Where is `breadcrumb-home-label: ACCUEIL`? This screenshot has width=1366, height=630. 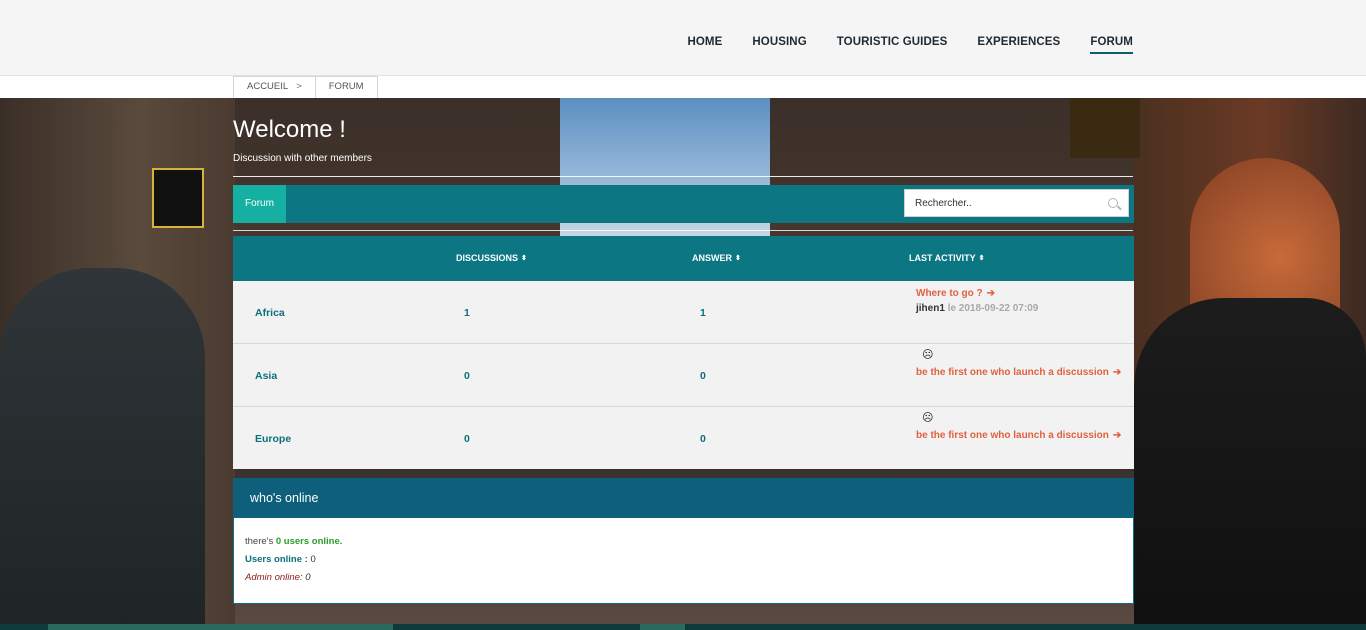
breadcrumb-home-label: ACCUEIL is located at coordinates (267, 86).